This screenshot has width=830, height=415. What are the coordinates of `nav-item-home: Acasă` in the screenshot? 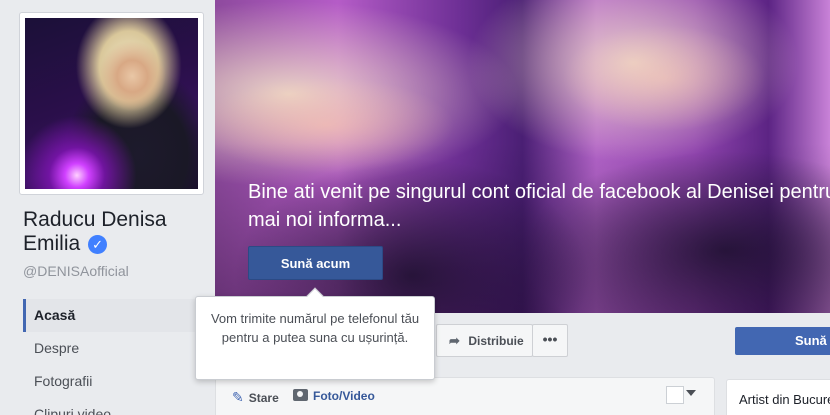 It's located at (115, 315).